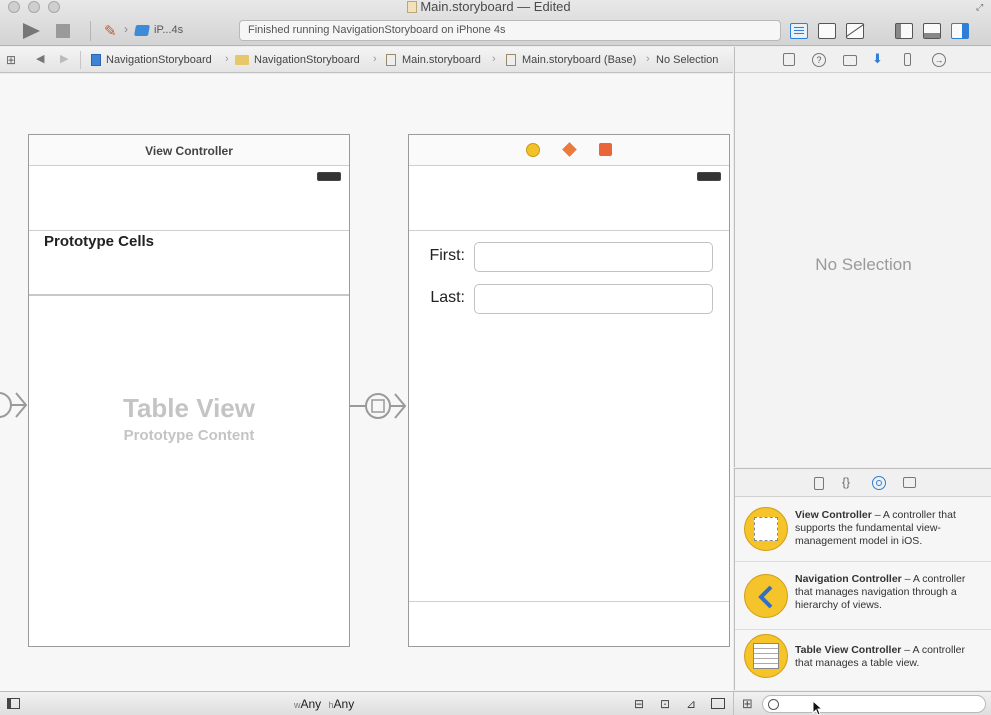  Describe the element at coordinates (848, 650) in the screenshot. I see `library-item-name: Table View Controller` at that location.